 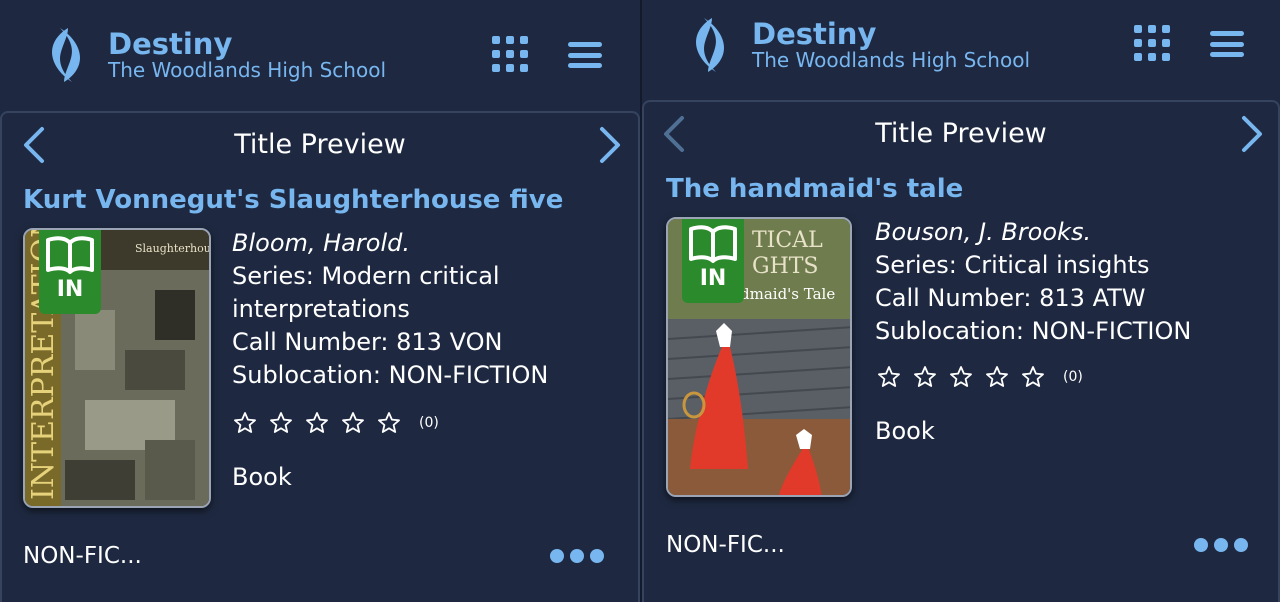 I want to click on svg-text: TICAL, so click(x=787, y=240).